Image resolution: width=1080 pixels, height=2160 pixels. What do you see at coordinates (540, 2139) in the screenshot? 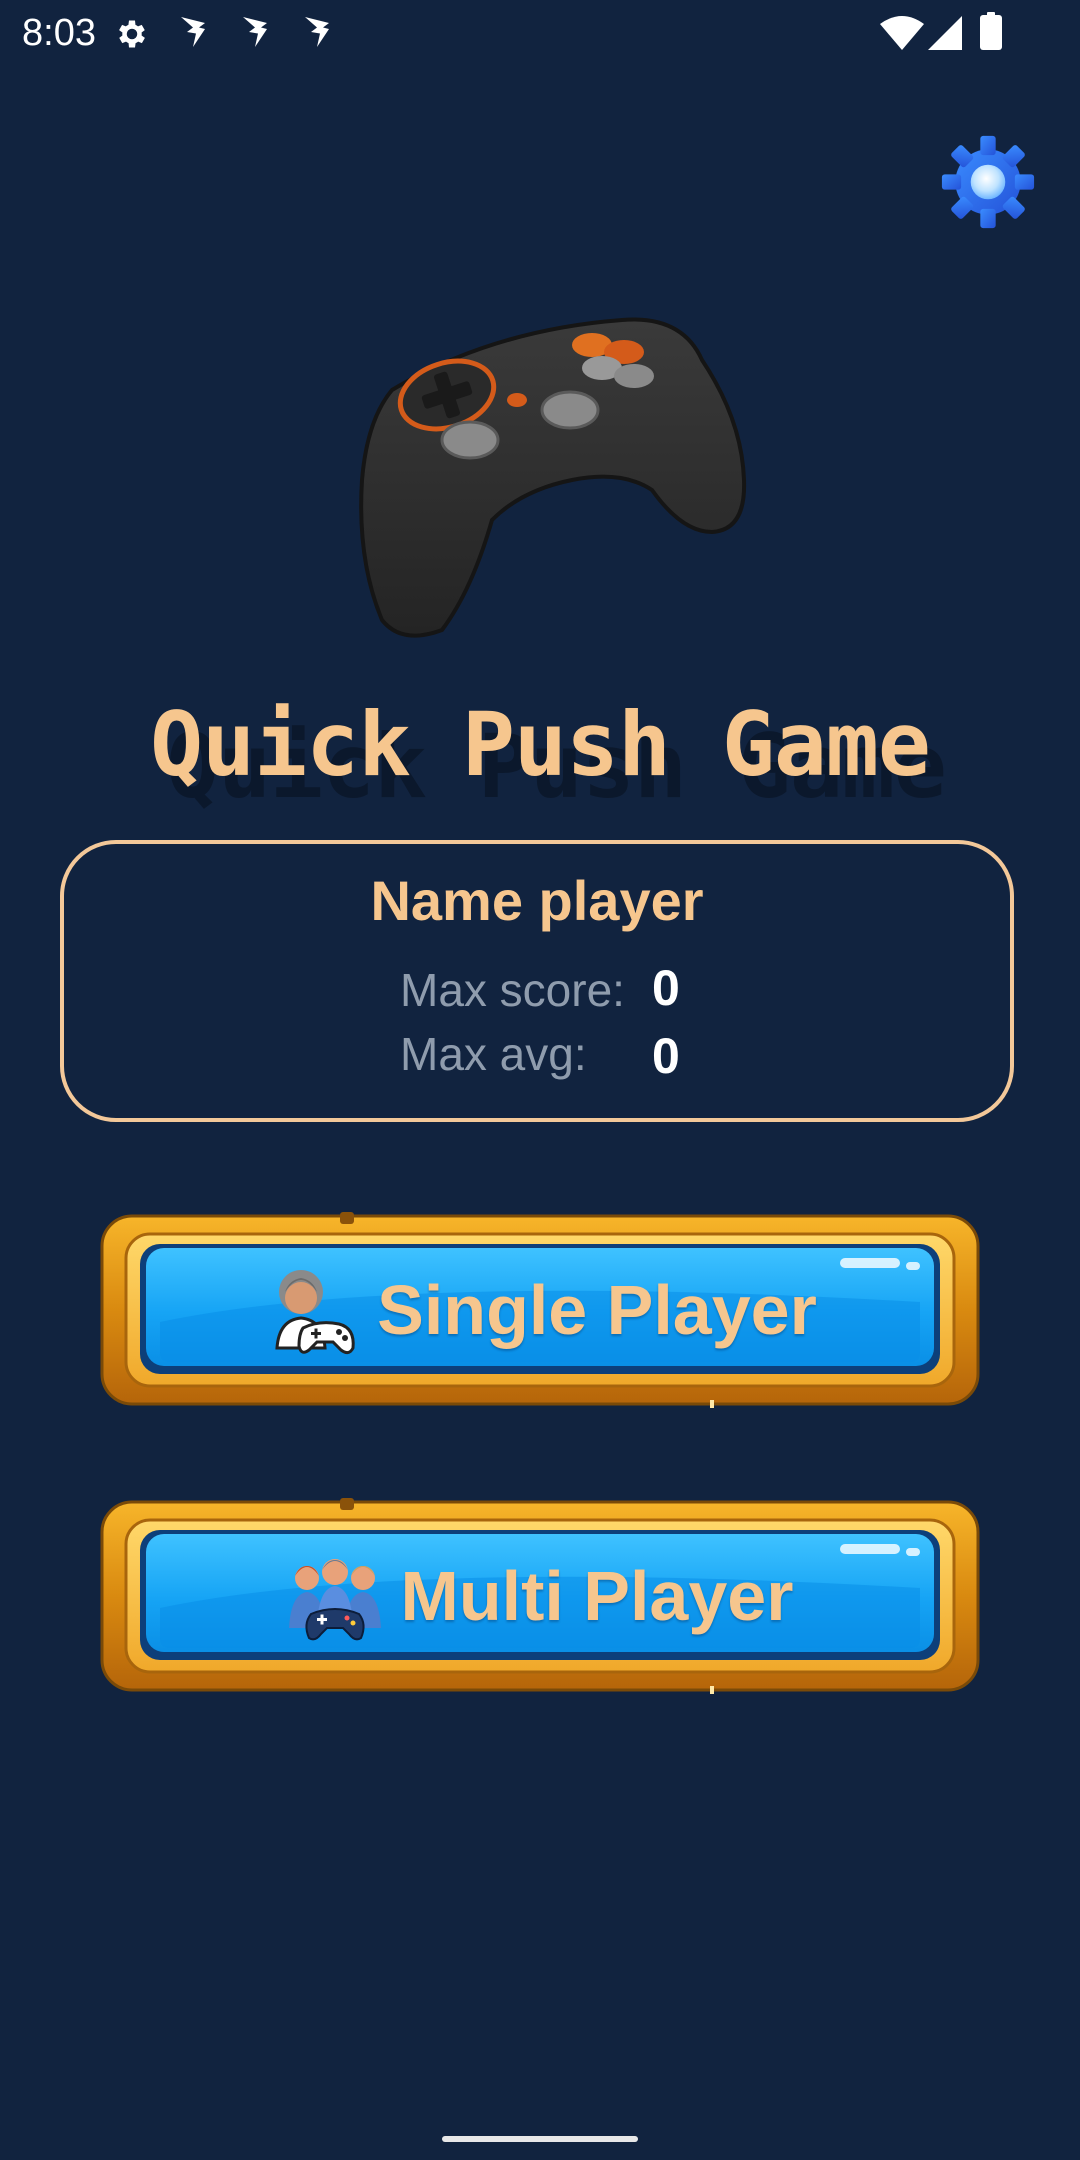
I see `home-indicator` at bounding box center [540, 2139].